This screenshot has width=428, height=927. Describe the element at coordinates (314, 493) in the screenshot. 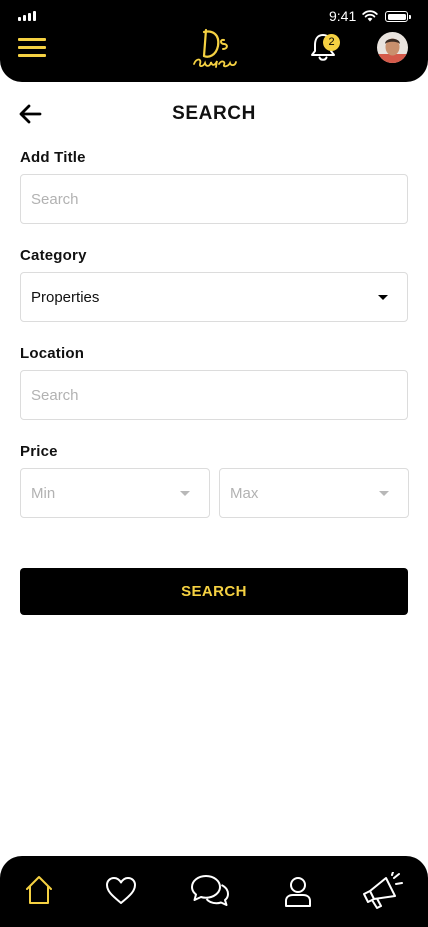

I see `price-max-select: Max` at that location.